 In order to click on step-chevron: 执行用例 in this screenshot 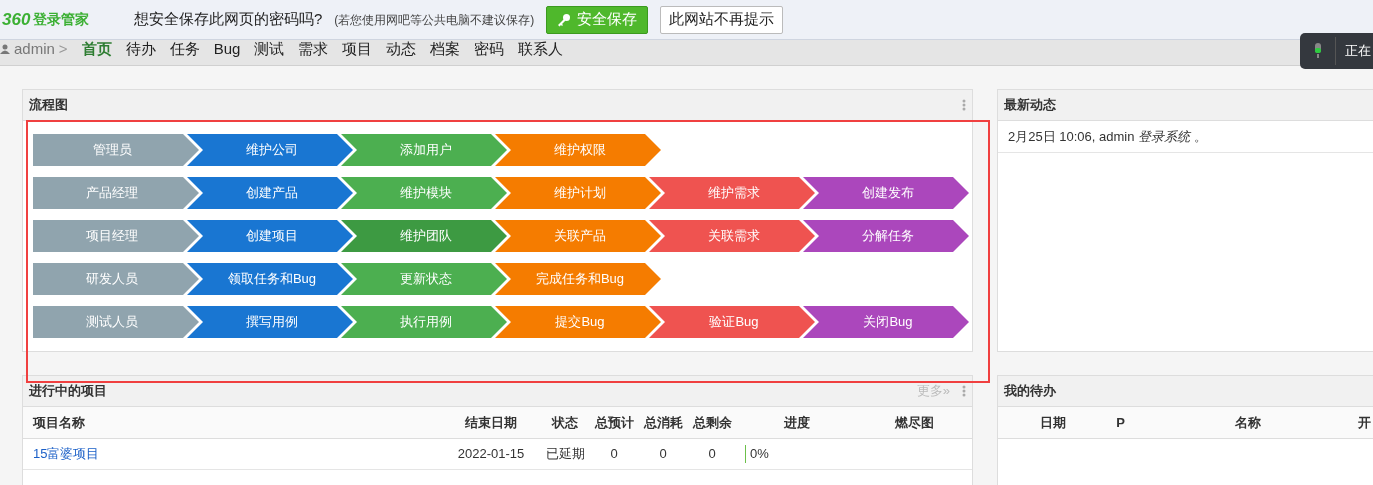, I will do `click(424, 322)`.